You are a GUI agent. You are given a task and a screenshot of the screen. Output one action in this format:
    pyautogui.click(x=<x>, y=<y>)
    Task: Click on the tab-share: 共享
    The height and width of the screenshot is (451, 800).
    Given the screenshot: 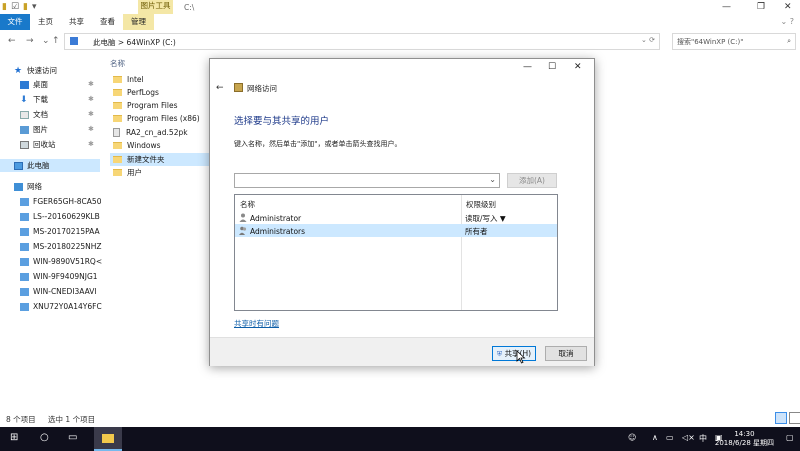 What is the action you would take?
    pyautogui.click(x=76, y=22)
    